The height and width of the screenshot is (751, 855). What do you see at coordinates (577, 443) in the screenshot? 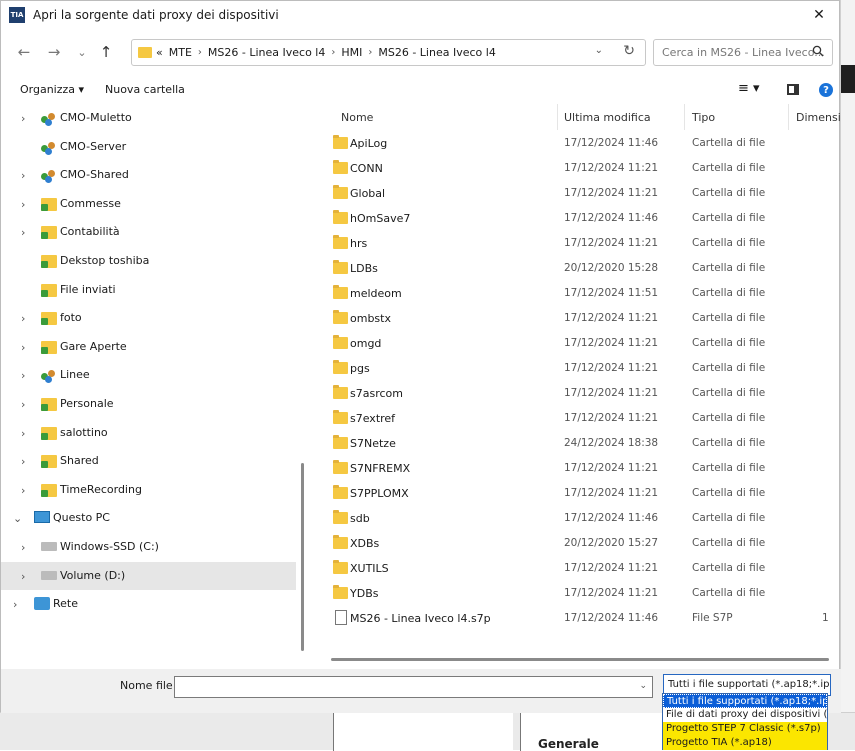
I see `table-row: S7Netze 24/12/2024 18:38 Cartella di file` at bounding box center [577, 443].